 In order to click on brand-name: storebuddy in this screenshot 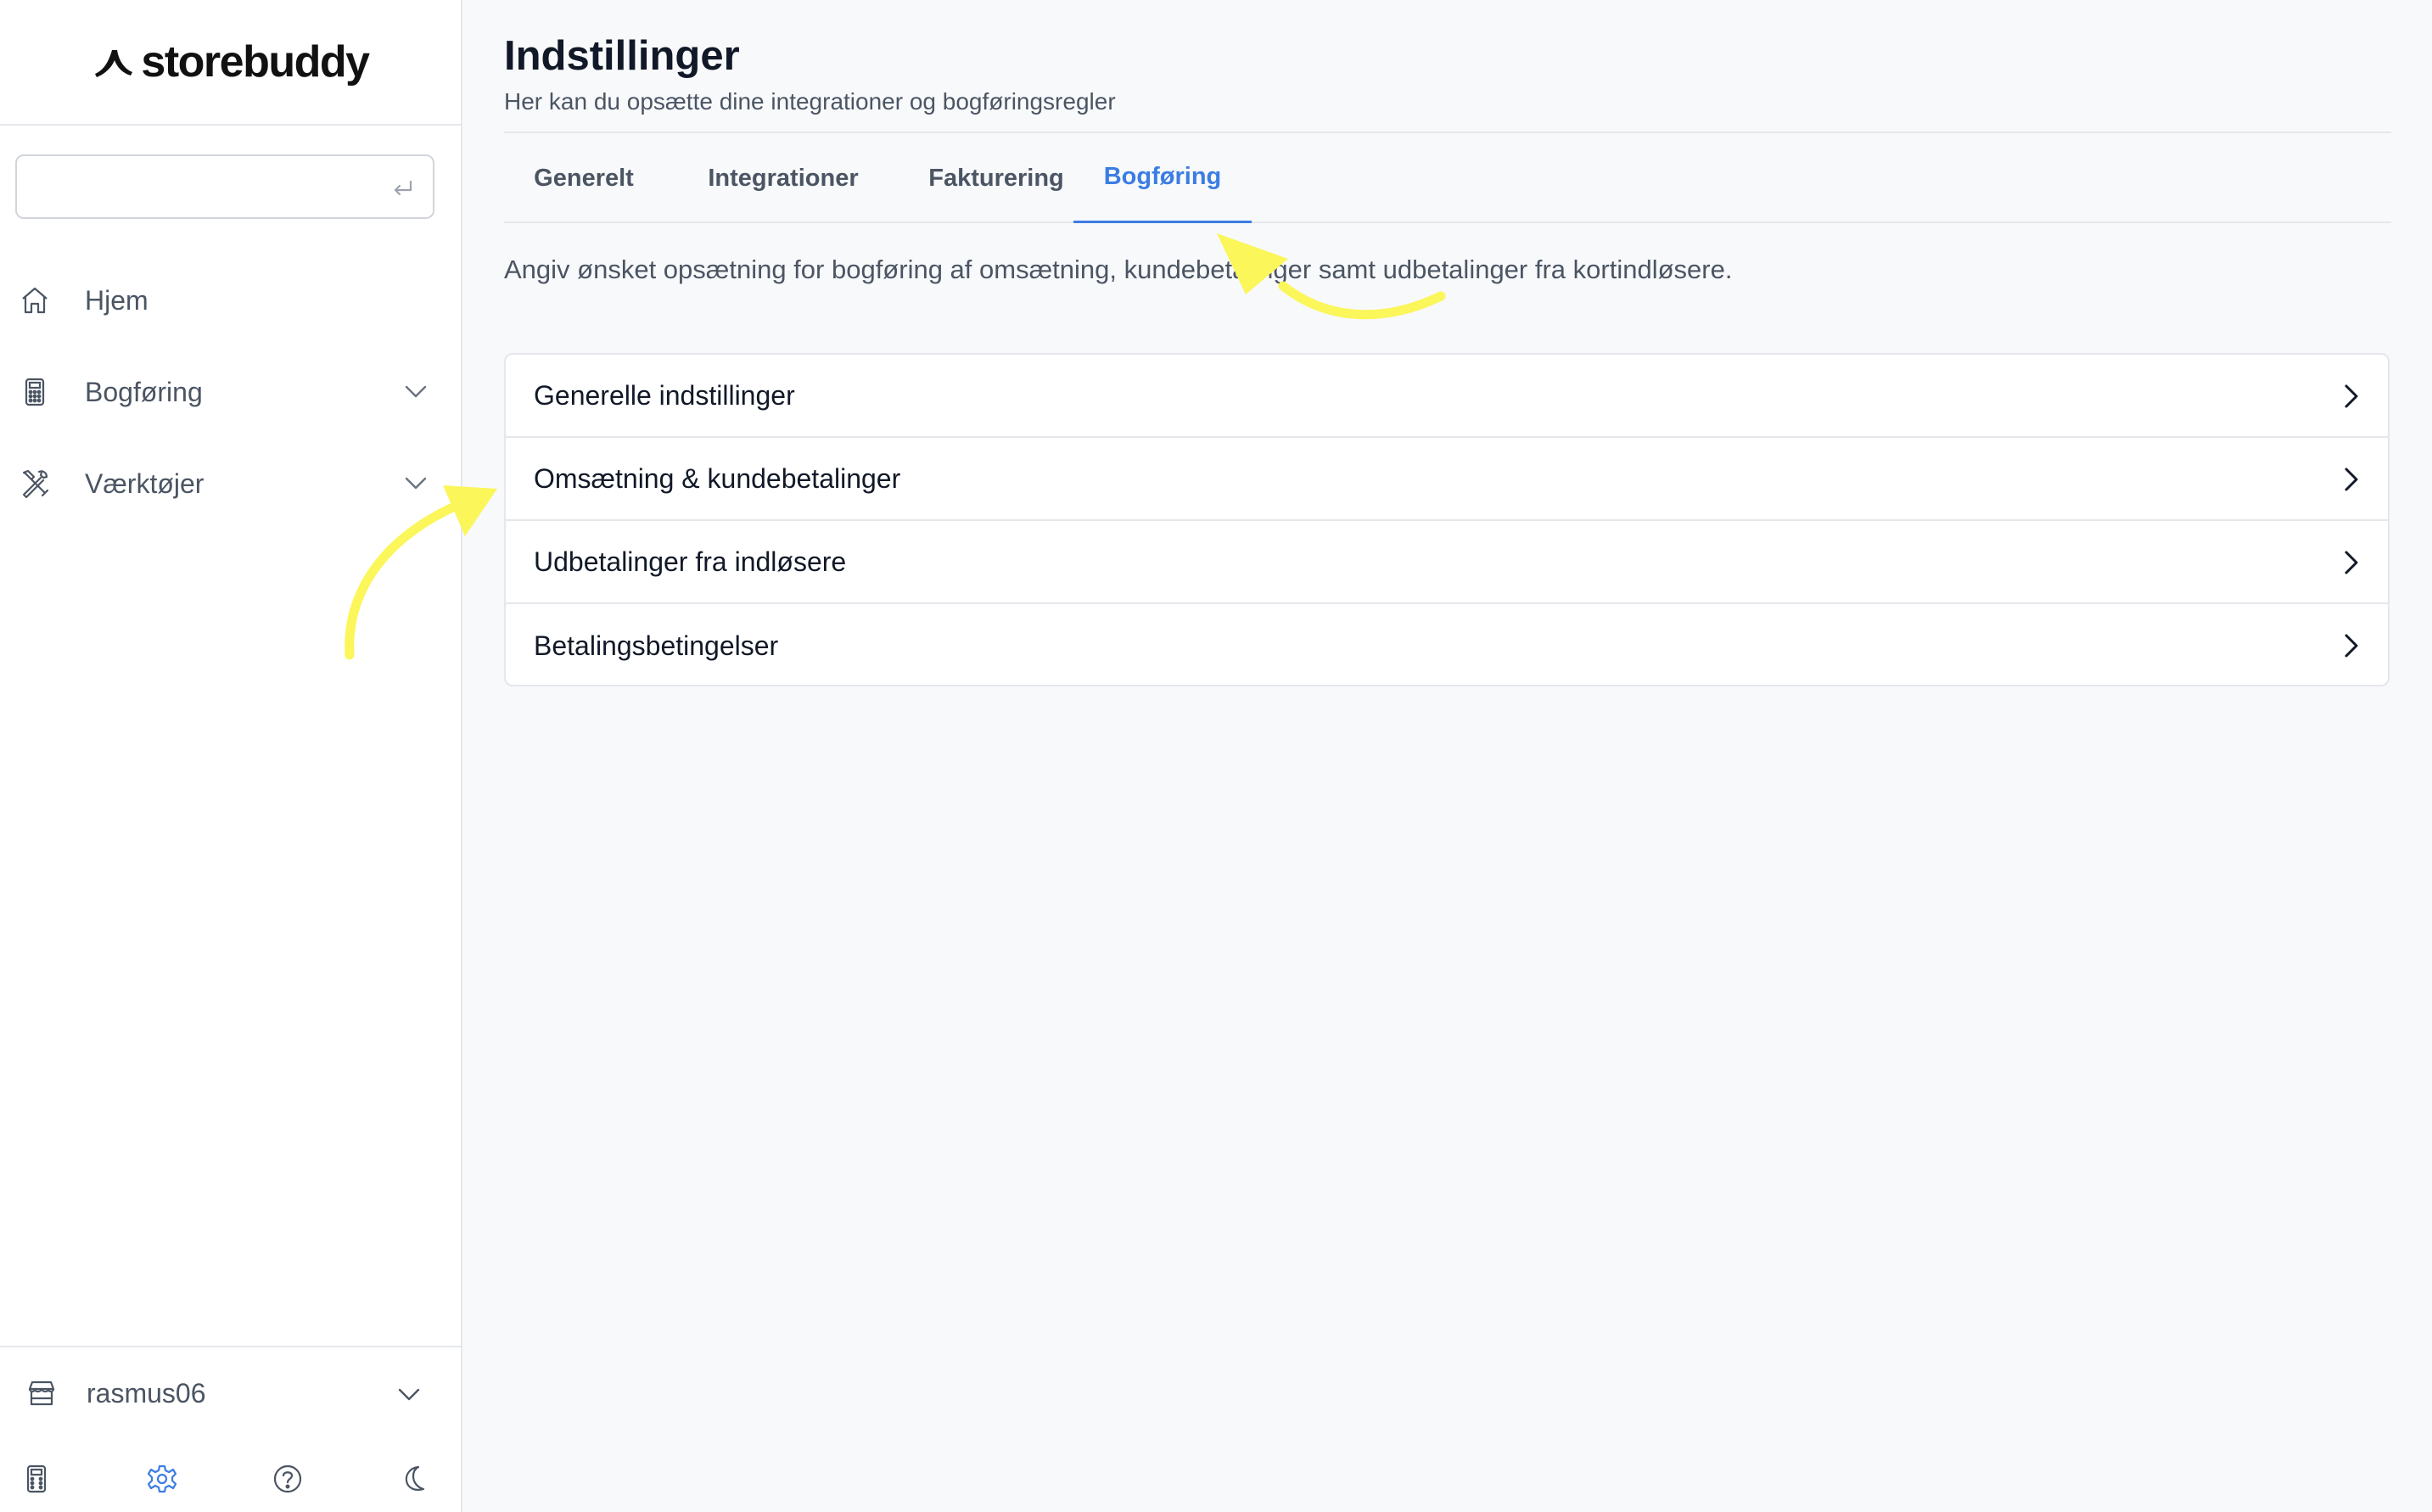, I will do `click(255, 62)`.